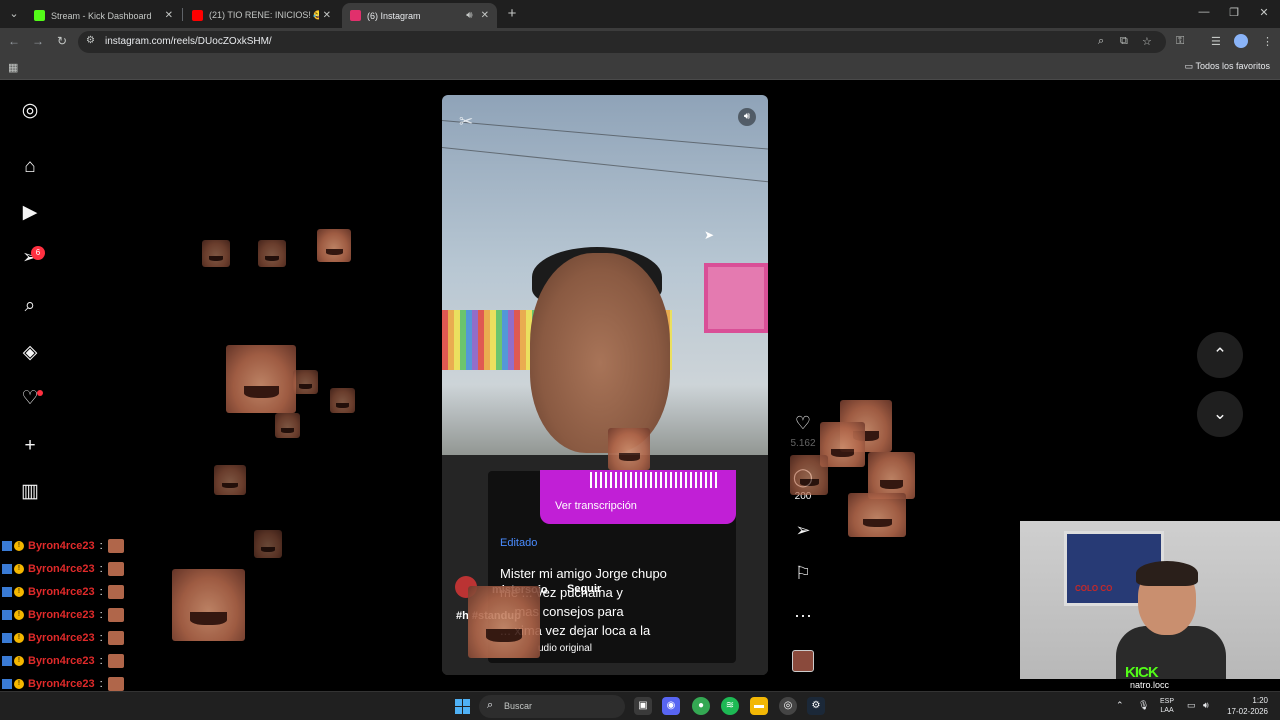  What do you see at coordinates (803, 573) in the screenshot?
I see `save-icon: ⚐` at bounding box center [803, 573].